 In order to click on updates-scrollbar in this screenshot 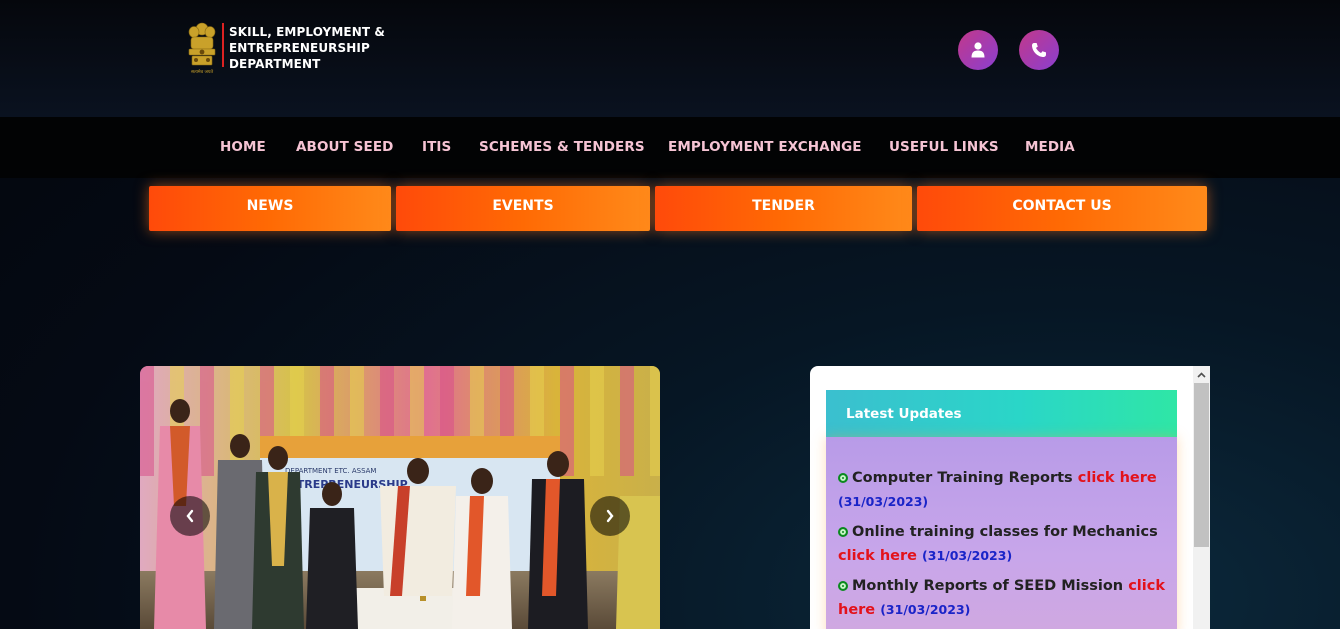, I will do `click(1201, 497)`.